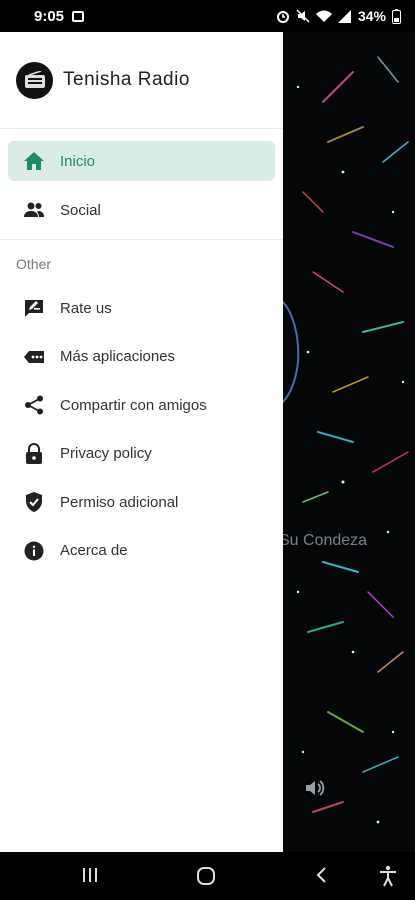 The image size is (415, 900). I want to click on nav-item-compartir: Compartir con amigos, so click(141, 405).